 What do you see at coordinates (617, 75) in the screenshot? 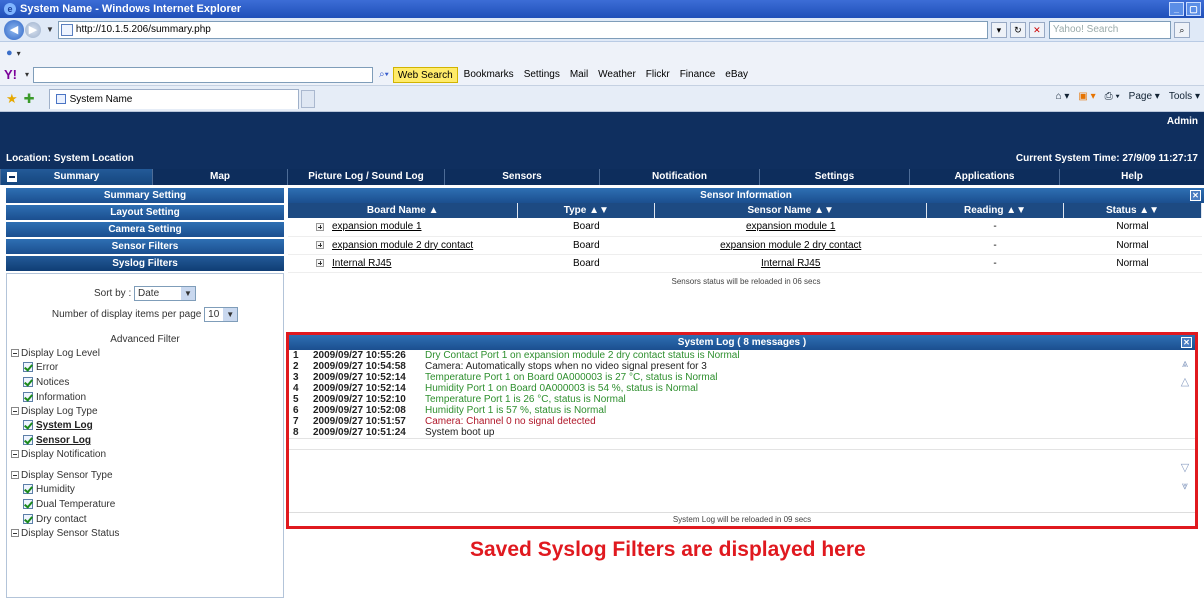
I see `weather-button: Weather` at bounding box center [617, 75].